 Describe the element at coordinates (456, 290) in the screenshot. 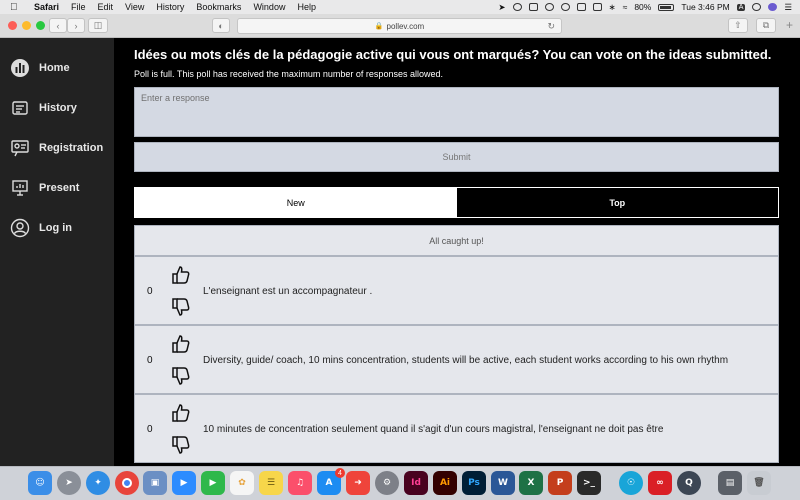

I see `list-item: 0 L'enseignant est un accompagnateur .` at that location.